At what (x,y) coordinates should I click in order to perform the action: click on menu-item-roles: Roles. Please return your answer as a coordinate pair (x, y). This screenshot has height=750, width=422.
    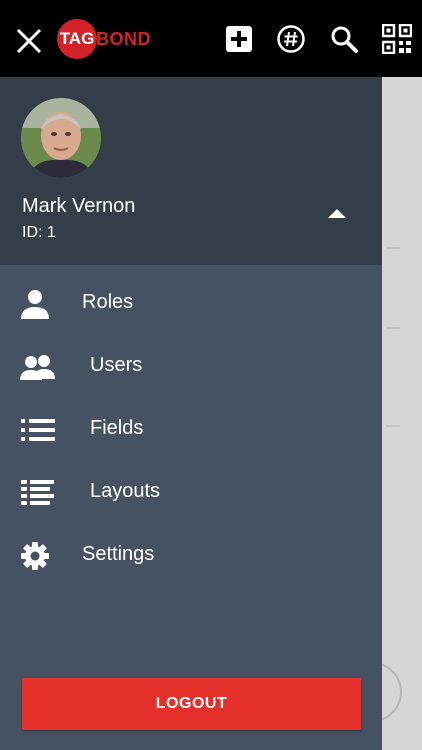
    Looking at the image, I should click on (191, 304).